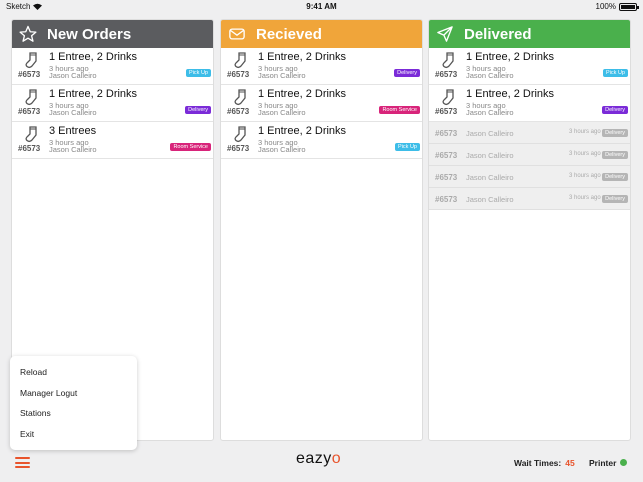 The width and height of the screenshot is (643, 482). Describe the element at coordinates (605, 6) in the screenshot. I see `battery-percent: 100%` at that location.